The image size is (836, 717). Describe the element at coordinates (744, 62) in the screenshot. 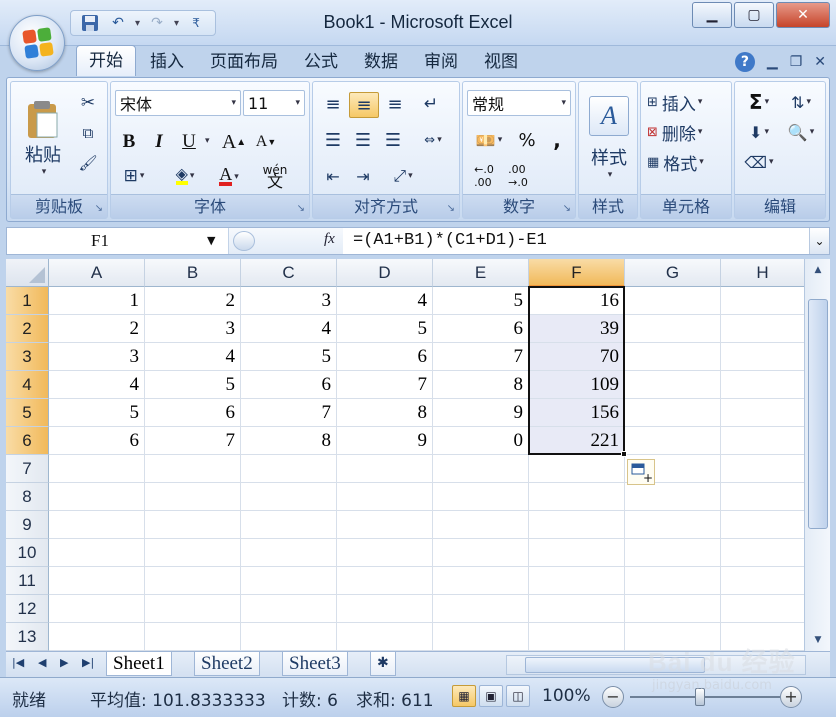

I see `help-icon: ?` at that location.